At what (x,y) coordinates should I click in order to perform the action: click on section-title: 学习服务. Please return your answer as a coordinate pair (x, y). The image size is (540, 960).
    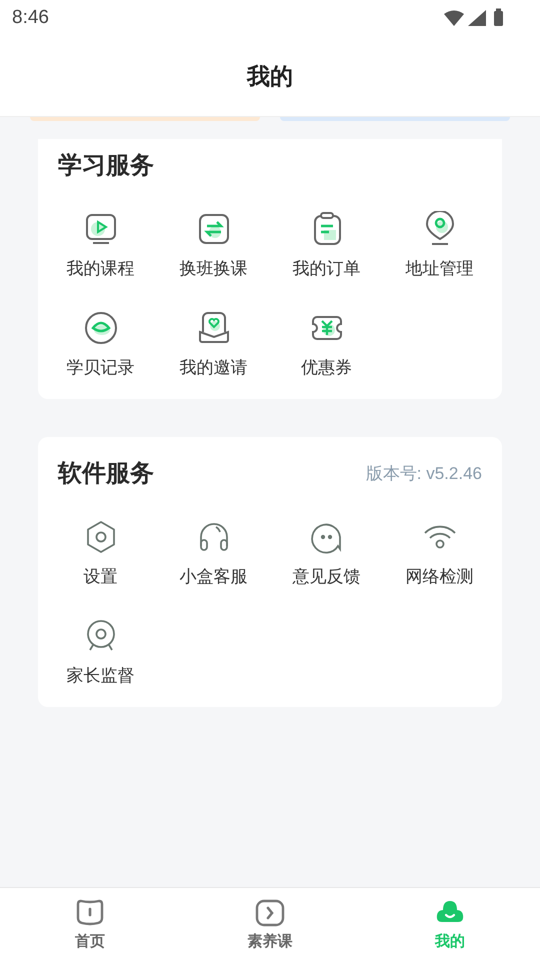
    Looking at the image, I should click on (106, 165).